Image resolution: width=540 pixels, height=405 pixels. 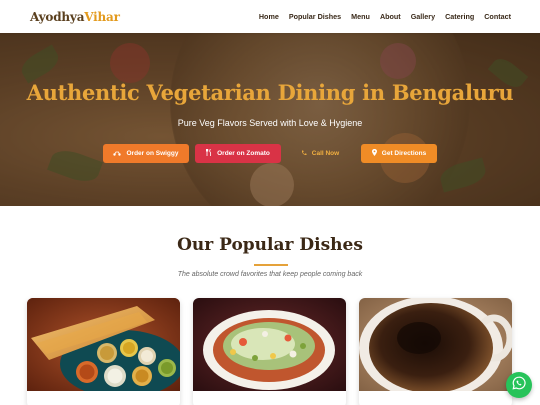 I want to click on nav-item-contact: Contact, so click(x=497, y=16).